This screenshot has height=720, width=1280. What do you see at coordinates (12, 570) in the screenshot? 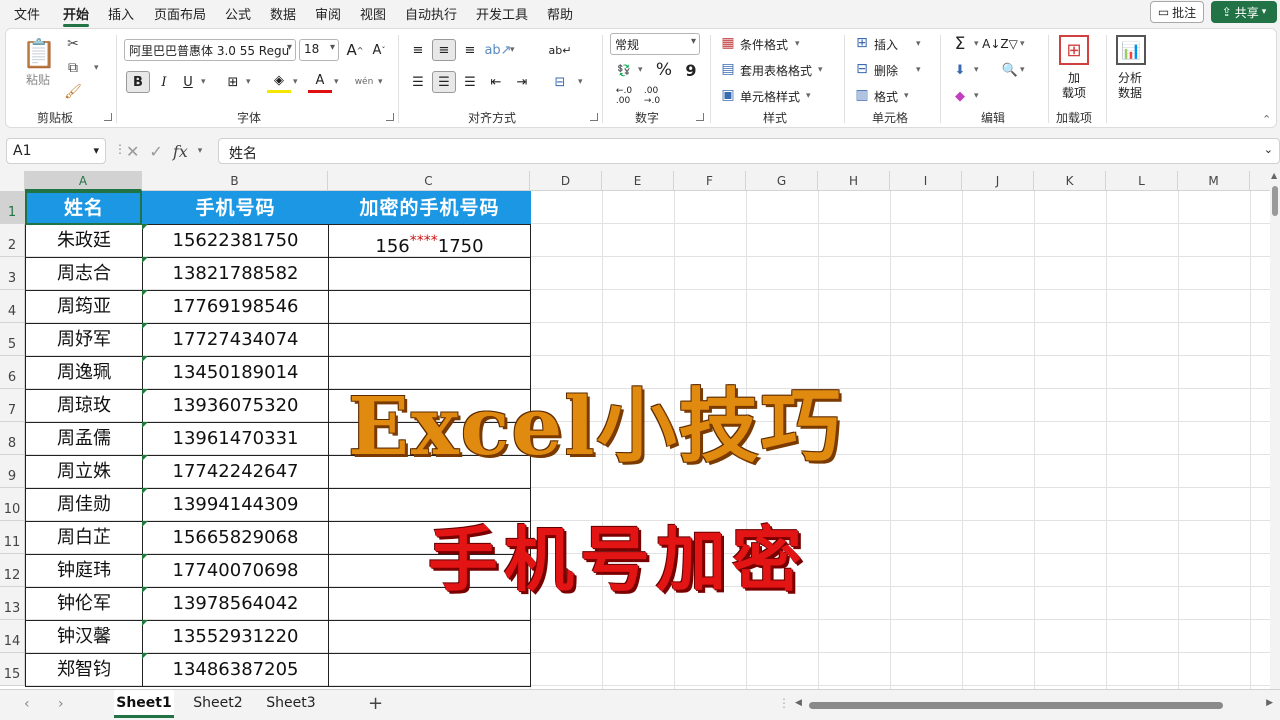
I see `row-header-12: 12` at bounding box center [12, 570].